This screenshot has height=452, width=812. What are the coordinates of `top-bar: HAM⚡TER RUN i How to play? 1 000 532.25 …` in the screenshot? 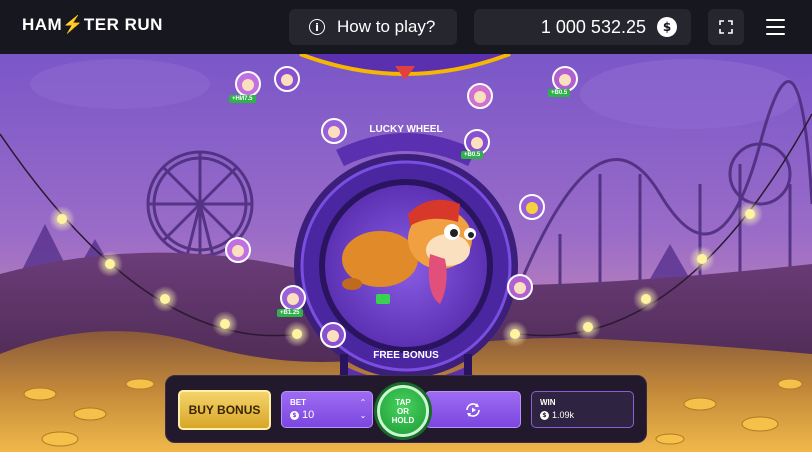 It's located at (406, 27).